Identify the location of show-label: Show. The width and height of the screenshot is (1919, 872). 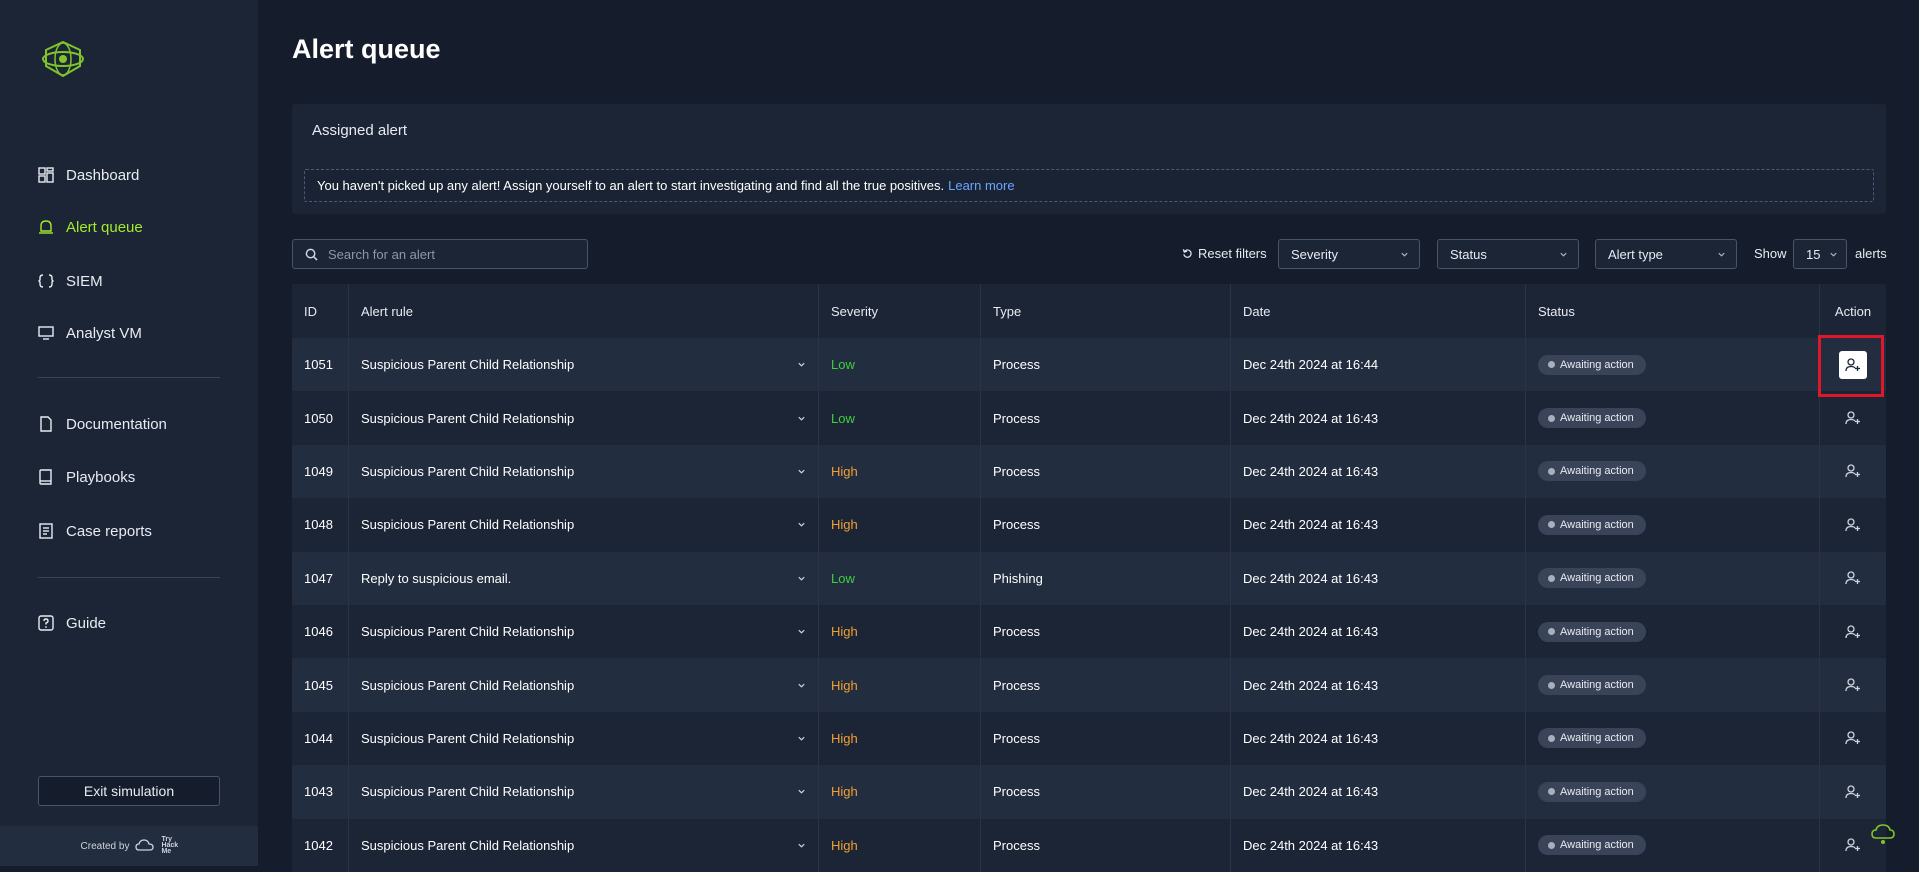
(1770, 253).